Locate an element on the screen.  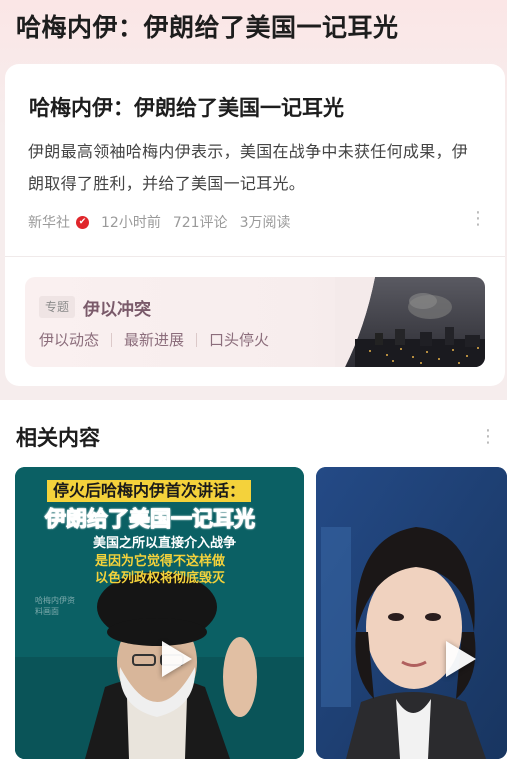
topic-link-ceasefire: 口头停火 is located at coordinates (239, 339).